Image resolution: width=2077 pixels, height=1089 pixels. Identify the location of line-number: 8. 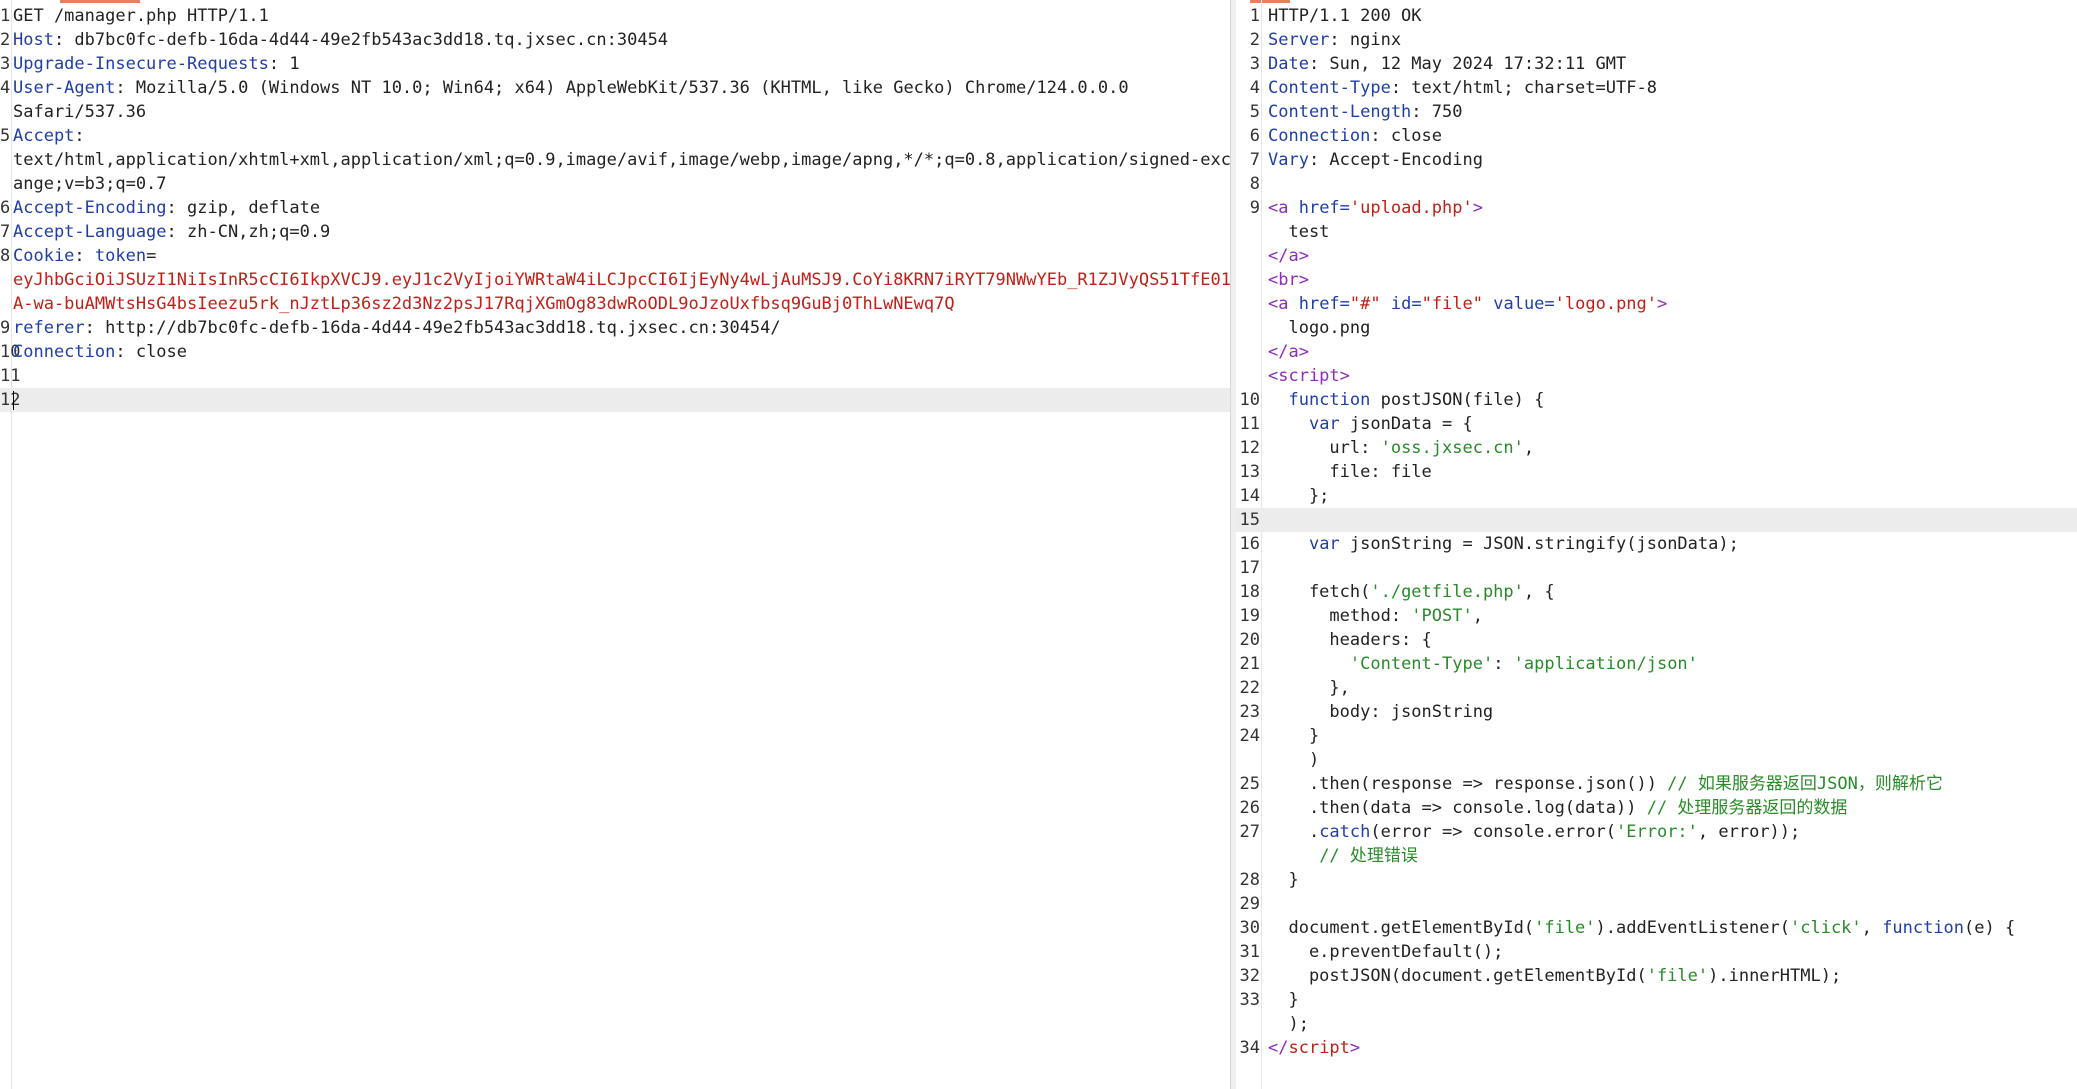
(5, 256).